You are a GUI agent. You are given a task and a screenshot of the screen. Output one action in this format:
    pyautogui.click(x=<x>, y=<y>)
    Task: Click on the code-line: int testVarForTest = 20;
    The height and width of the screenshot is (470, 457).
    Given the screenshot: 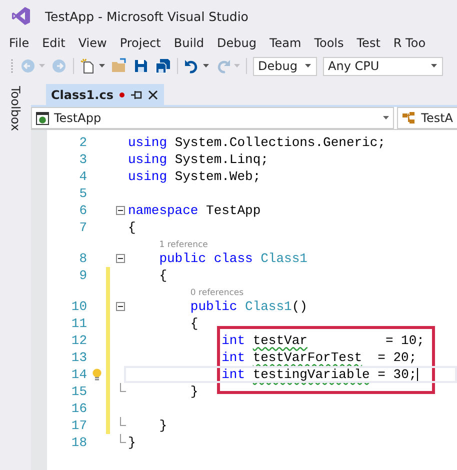 What is the action you would take?
    pyautogui.click(x=318, y=357)
    